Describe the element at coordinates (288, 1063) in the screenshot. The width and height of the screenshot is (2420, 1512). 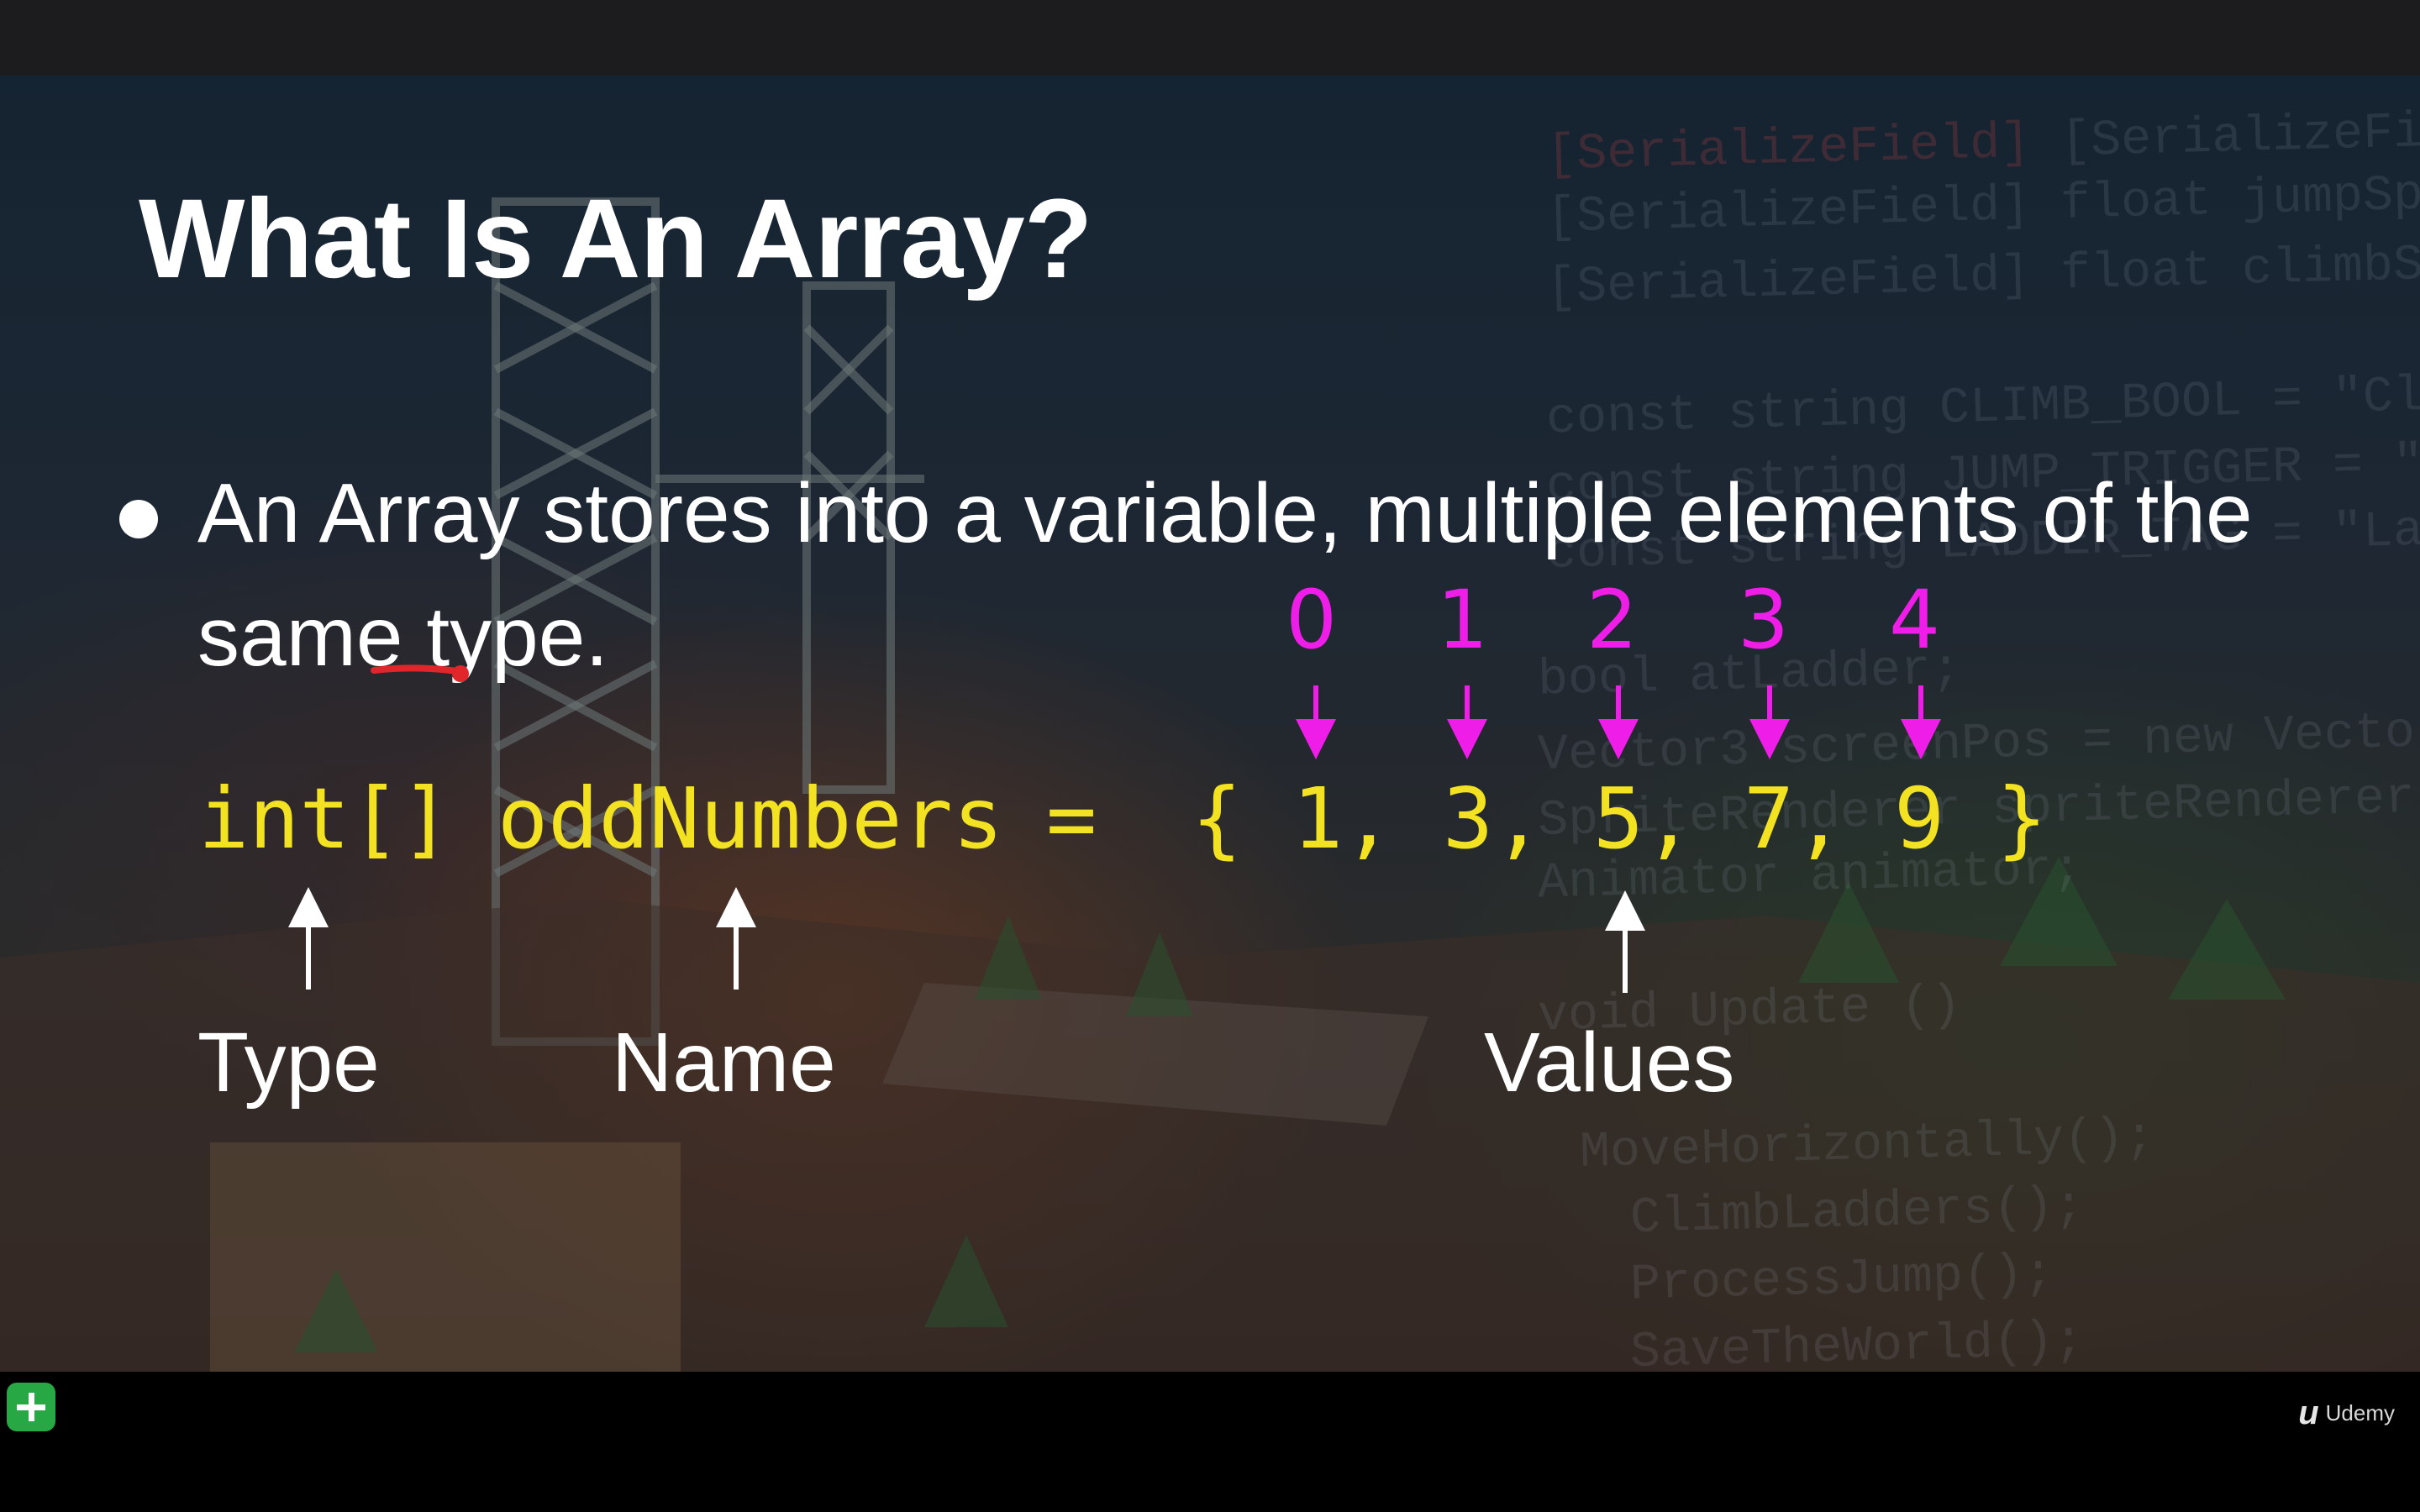
I see `label-type: Type` at that location.